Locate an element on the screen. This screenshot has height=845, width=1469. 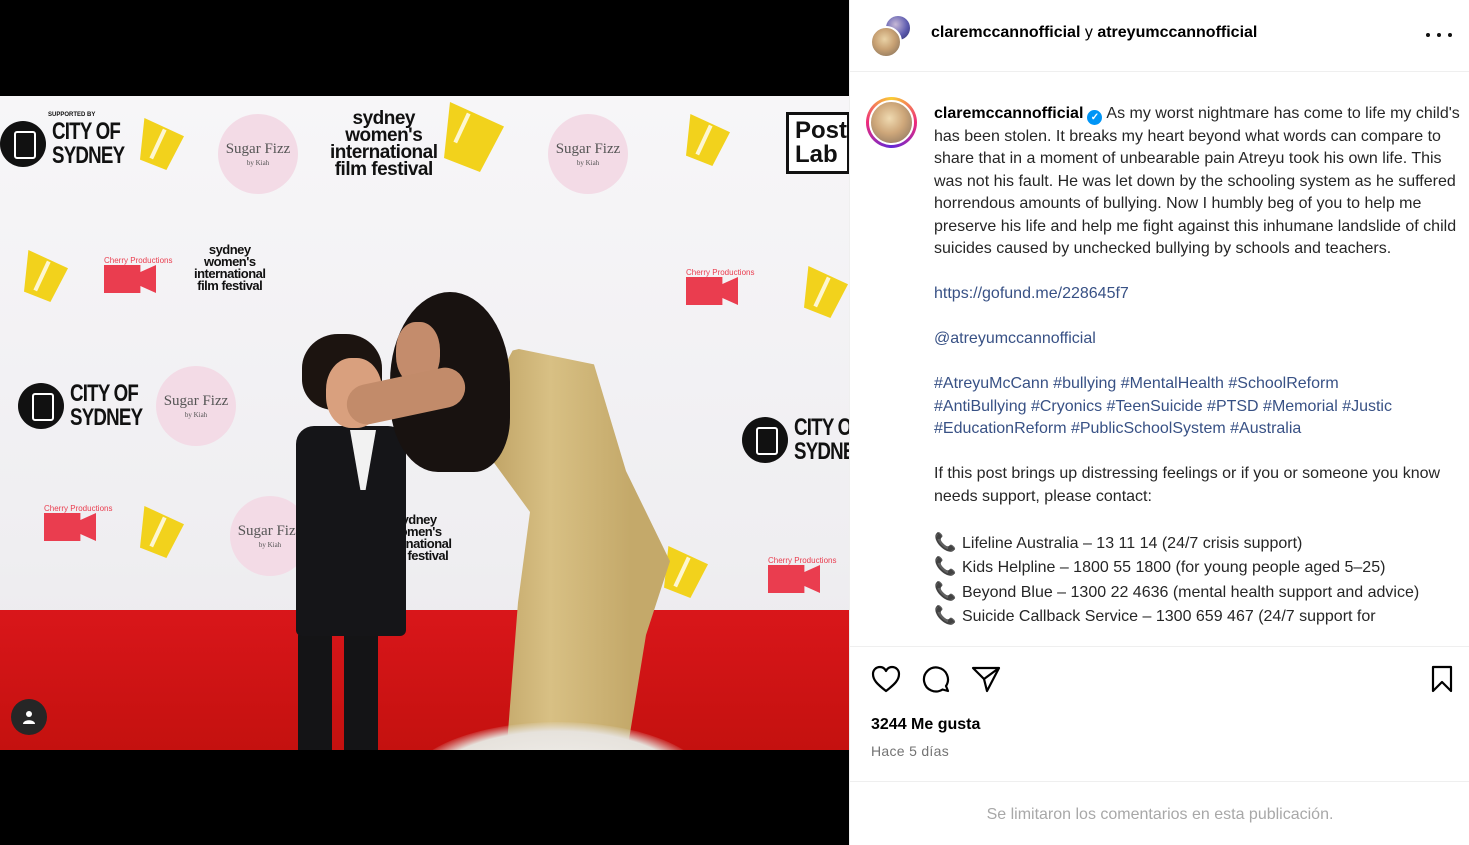
divider is located at coordinates (1159, 781).